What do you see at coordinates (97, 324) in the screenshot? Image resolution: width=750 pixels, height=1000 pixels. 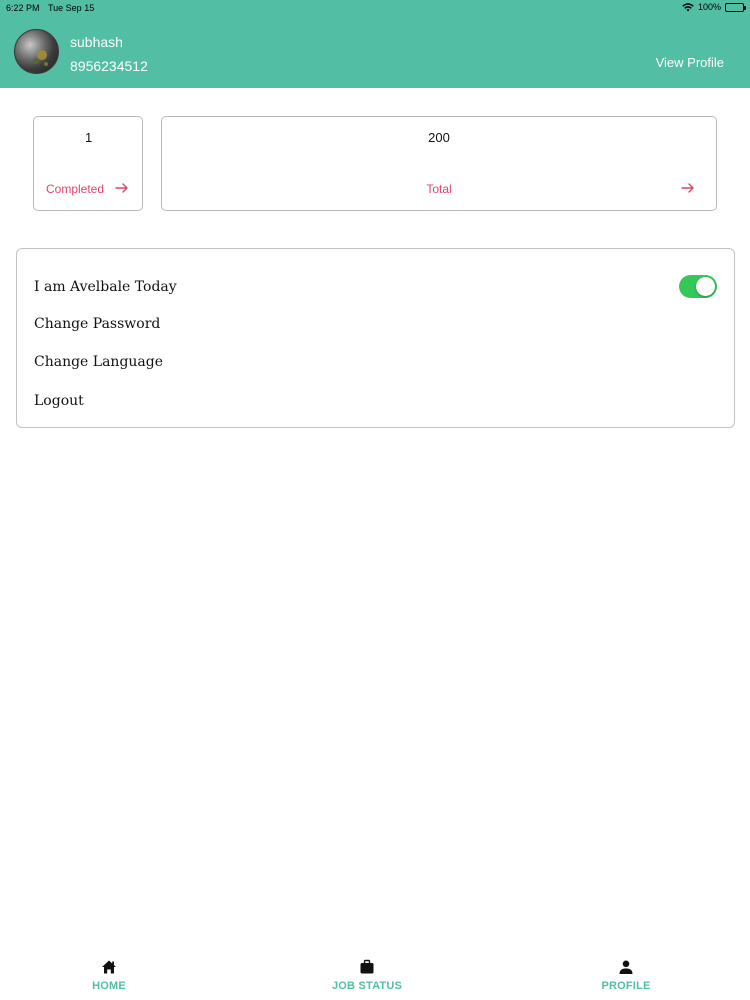 I see `change-password-item: Change Password` at bounding box center [97, 324].